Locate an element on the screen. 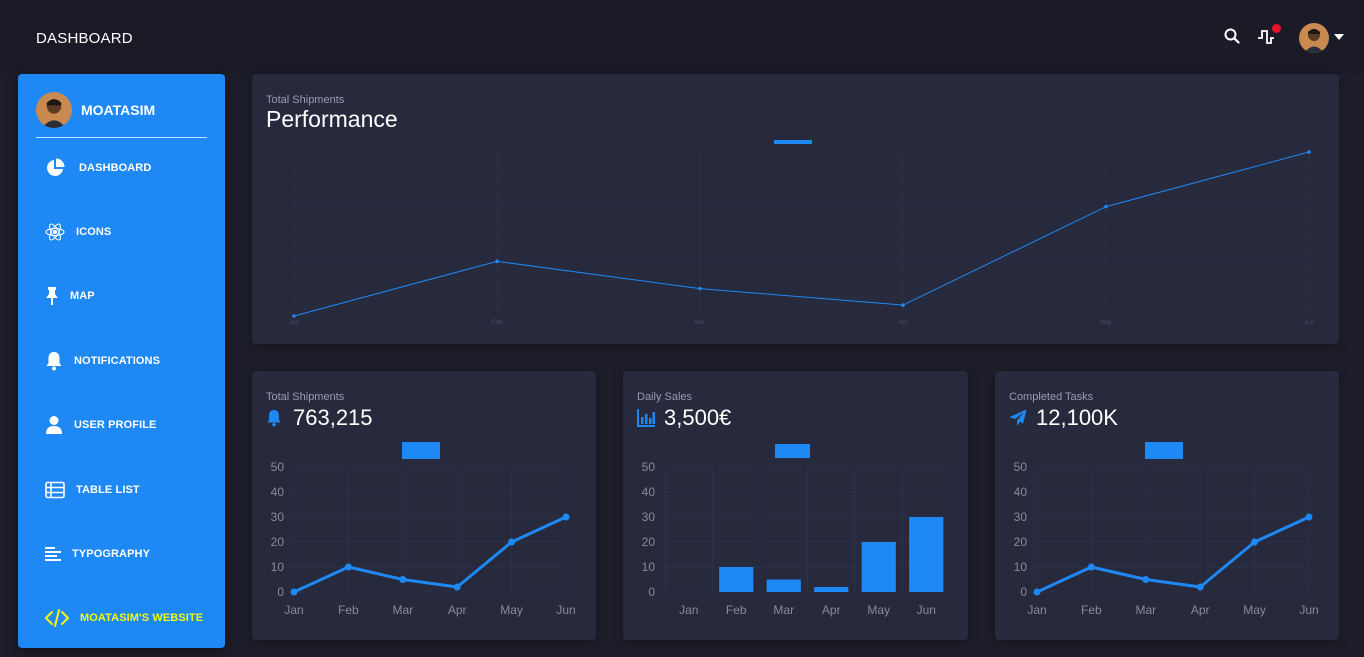 This screenshot has width=1364, height=657. sidebar-divider is located at coordinates (121, 137).